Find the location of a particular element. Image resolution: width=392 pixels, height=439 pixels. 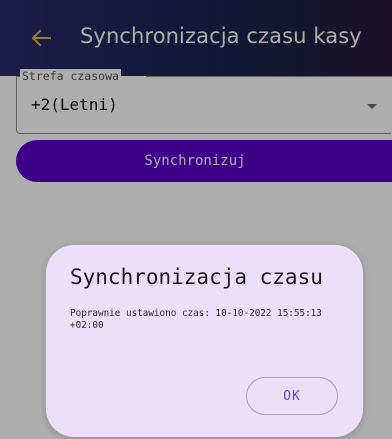

dialog-title: Synchronizacja czasu is located at coordinates (196, 277).